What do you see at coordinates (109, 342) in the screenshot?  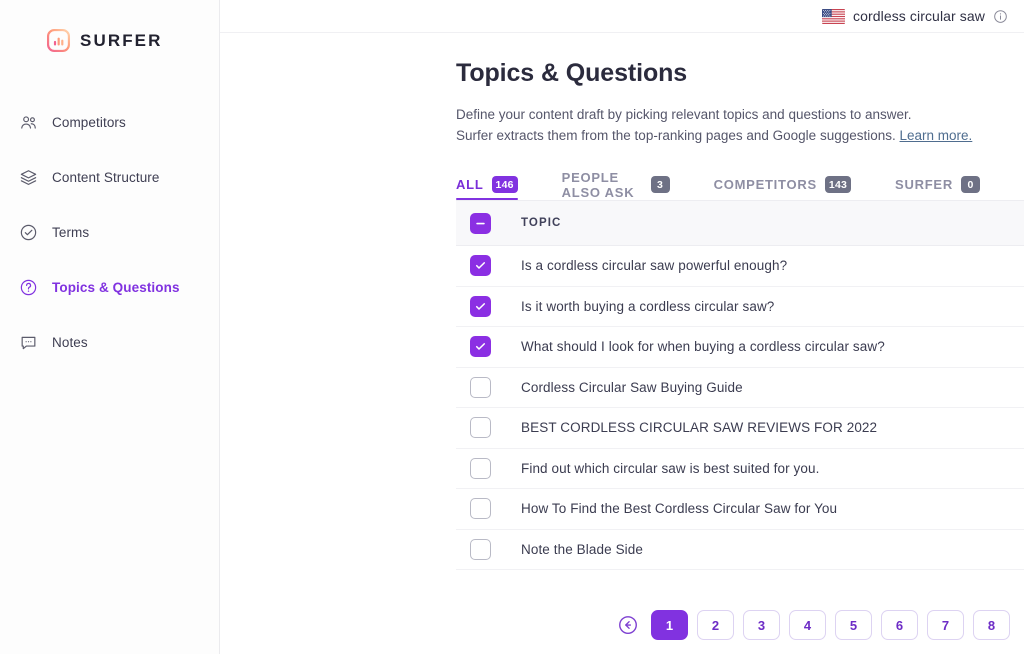 I see `sidebar-item-notes: Notes` at bounding box center [109, 342].